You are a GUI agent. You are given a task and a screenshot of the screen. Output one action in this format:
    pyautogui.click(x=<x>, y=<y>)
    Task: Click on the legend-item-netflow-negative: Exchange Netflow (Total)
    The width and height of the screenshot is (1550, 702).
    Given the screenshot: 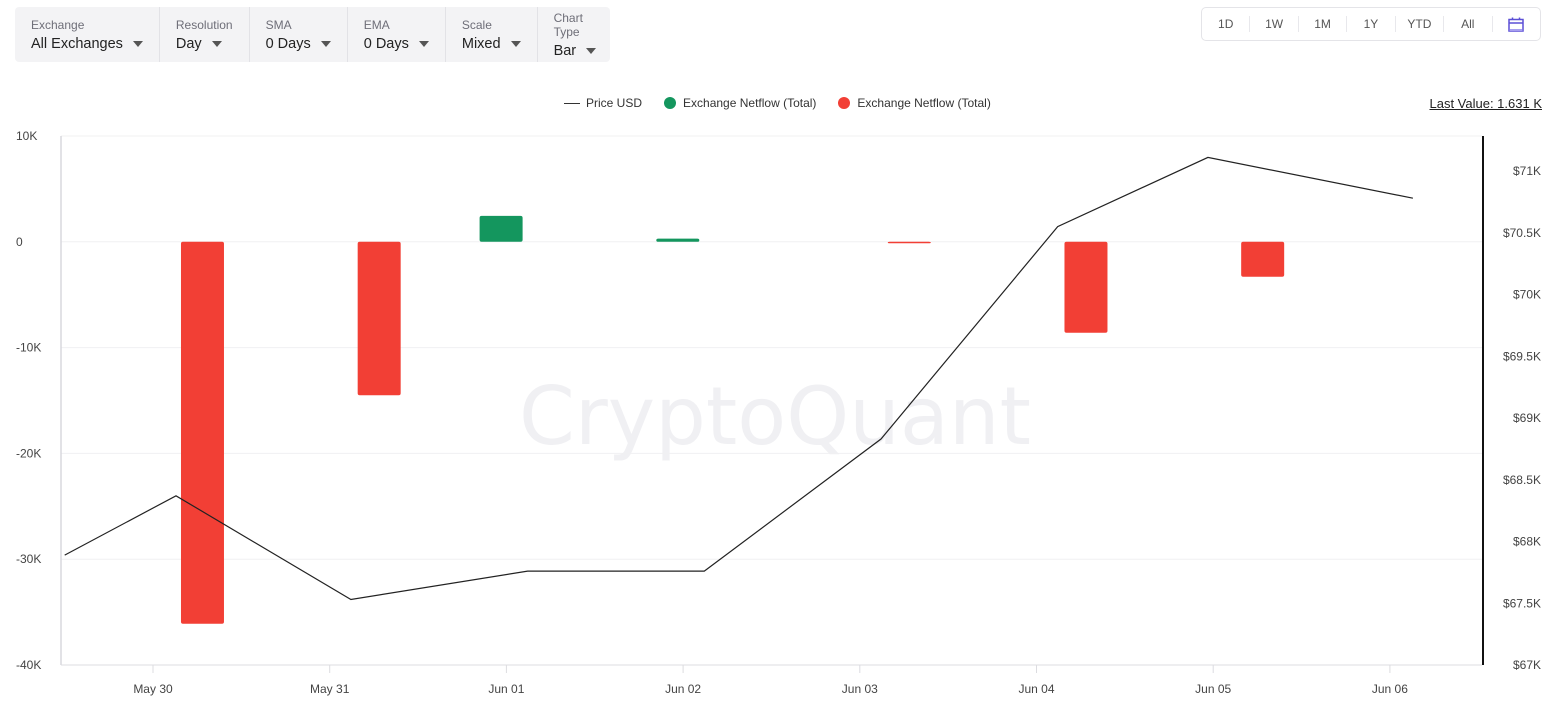 What is the action you would take?
    pyautogui.click(x=914, y=103)
    